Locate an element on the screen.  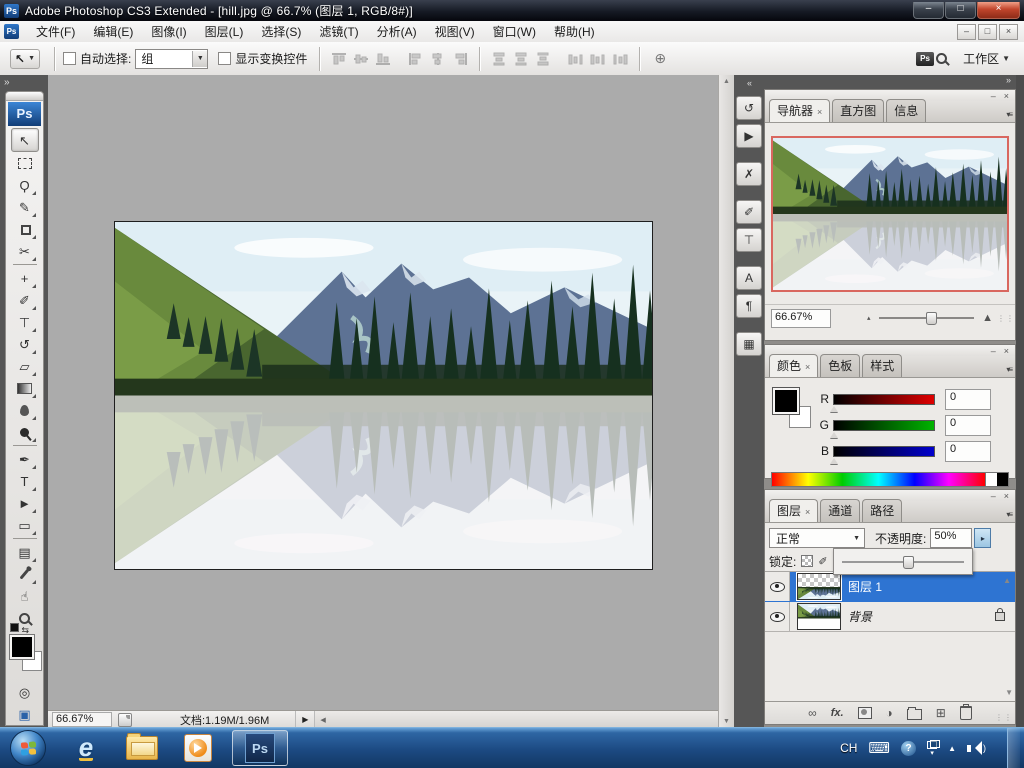
blur-tool is located at coordinates (25, 410).